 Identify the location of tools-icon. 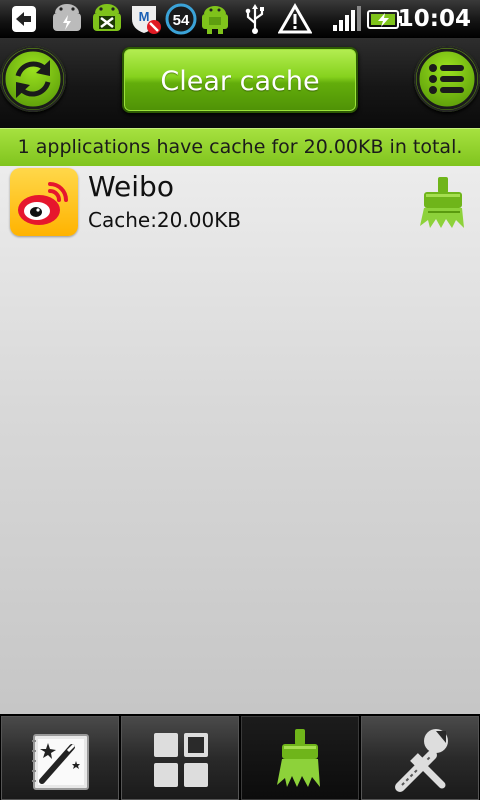
(421, 760).